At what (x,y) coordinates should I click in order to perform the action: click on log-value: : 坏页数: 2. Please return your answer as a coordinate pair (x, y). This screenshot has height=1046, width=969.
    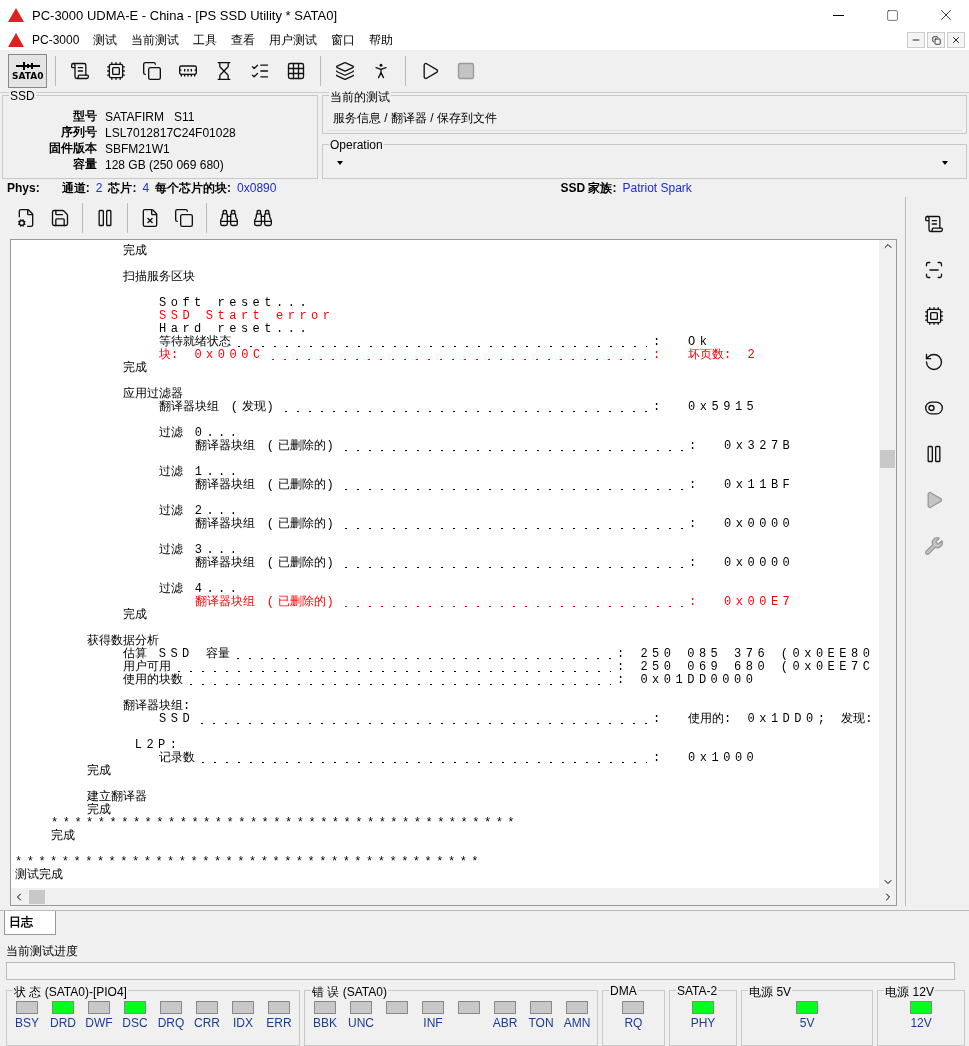
    Looking at the image, I should click on (706, 354).